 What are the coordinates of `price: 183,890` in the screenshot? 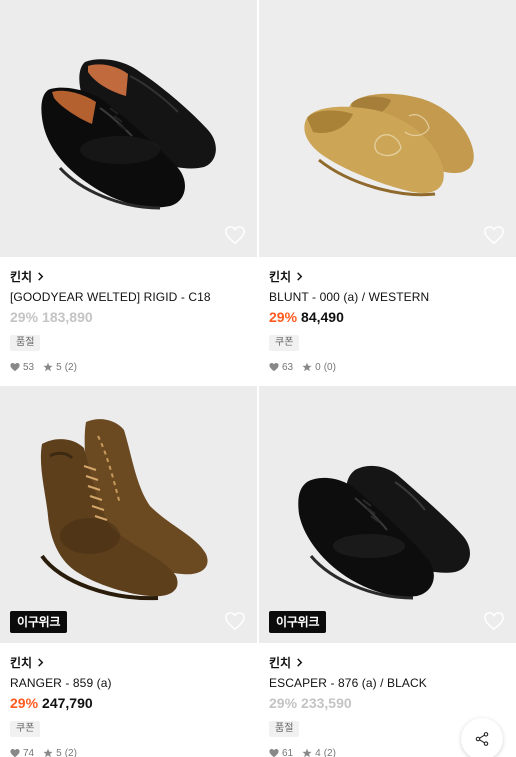 It's located at (67, 317).